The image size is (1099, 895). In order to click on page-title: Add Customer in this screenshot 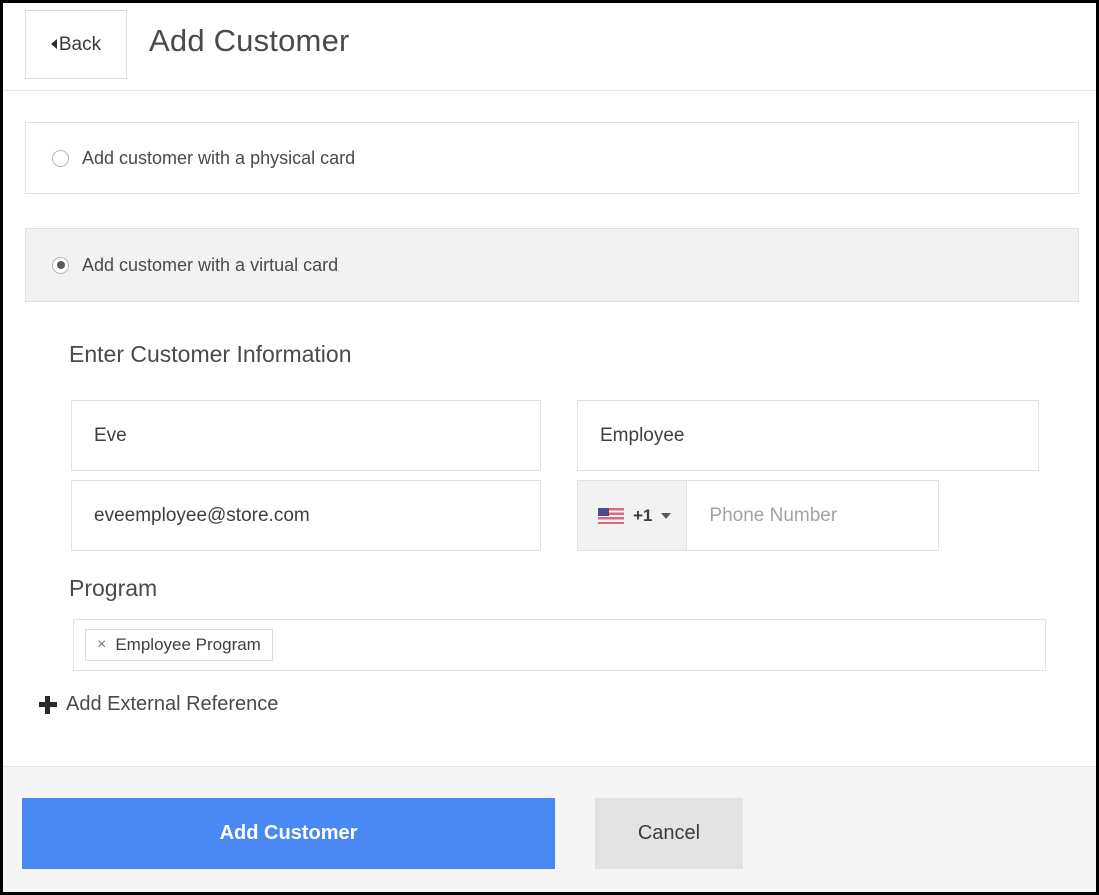, I will do `click(249, 40)`.